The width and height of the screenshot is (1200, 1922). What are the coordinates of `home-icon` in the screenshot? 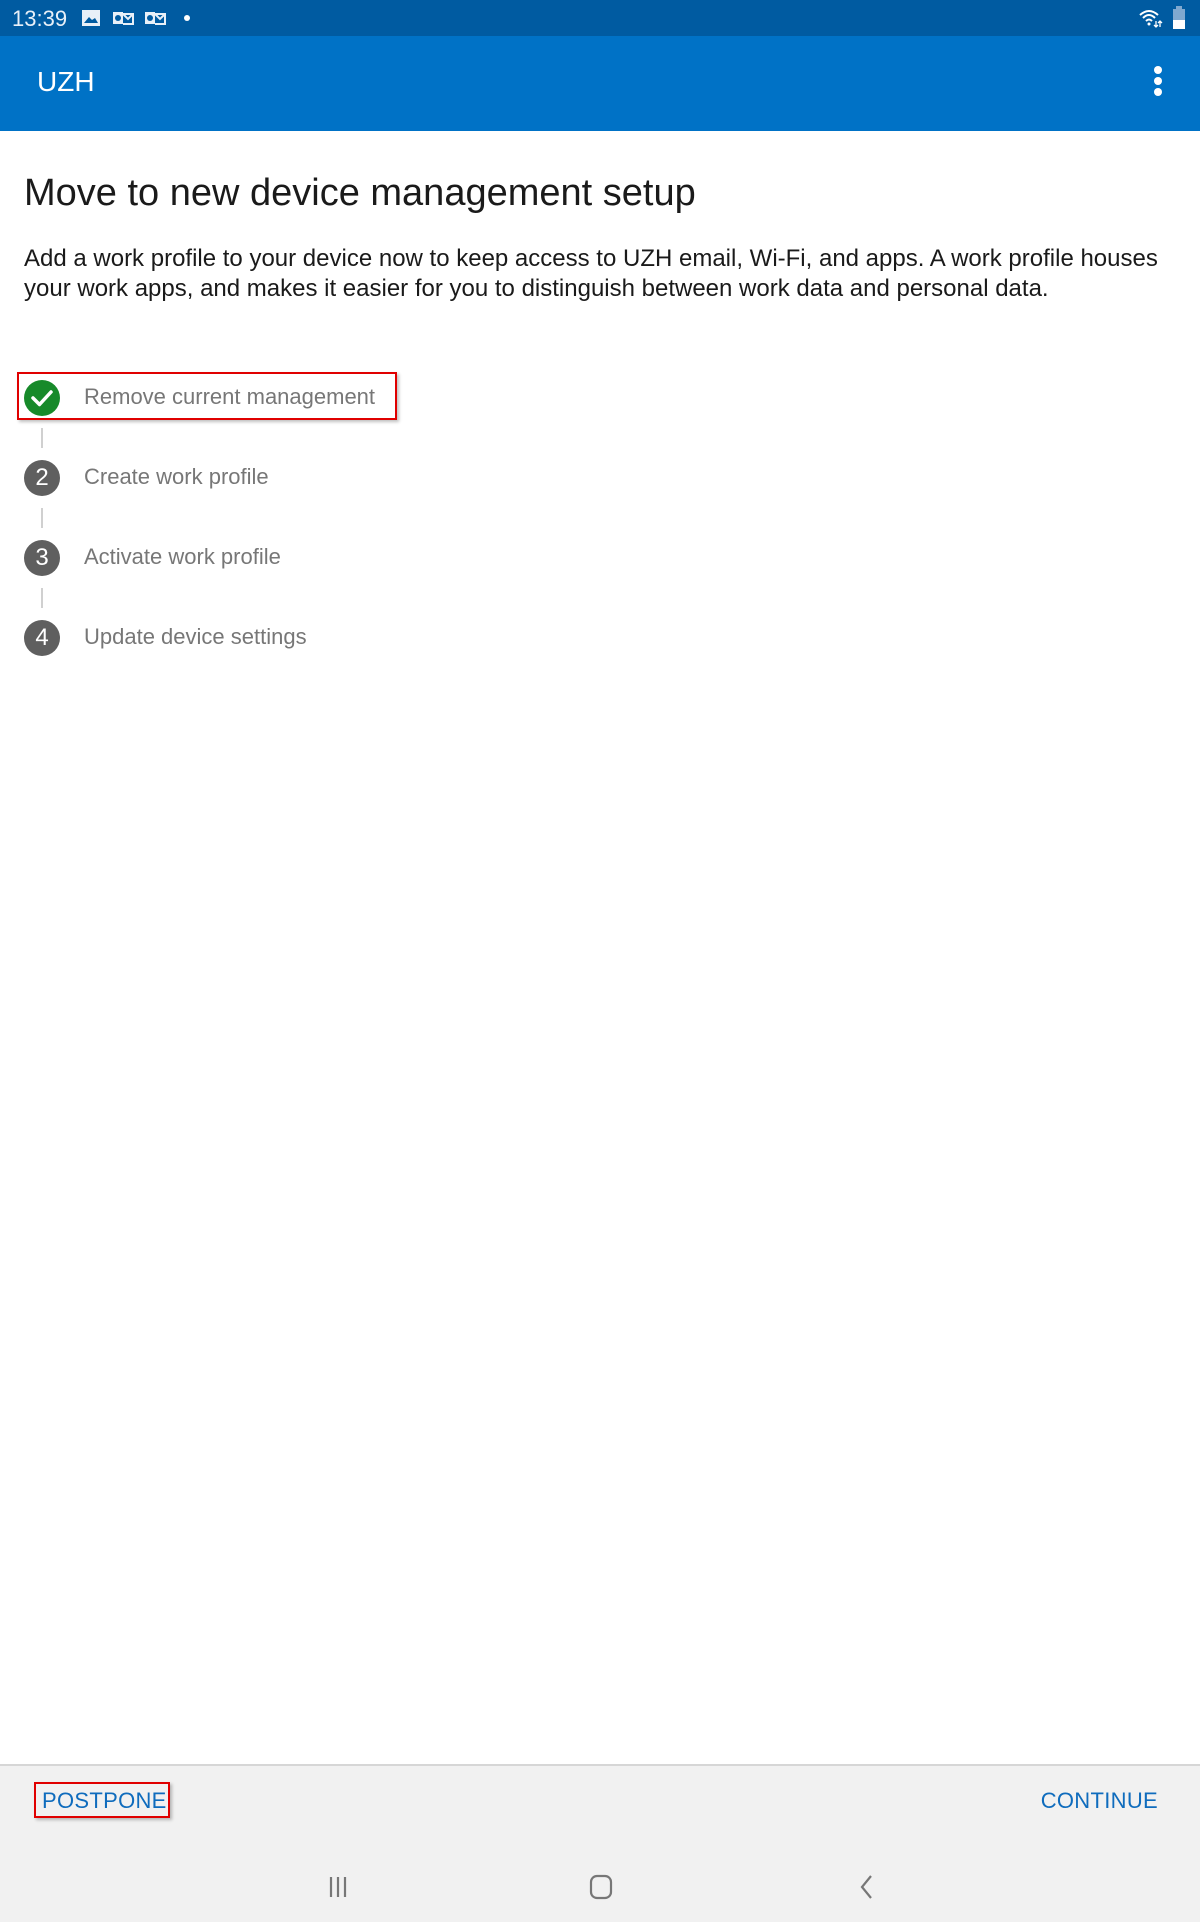 It's located at (600, 1887).